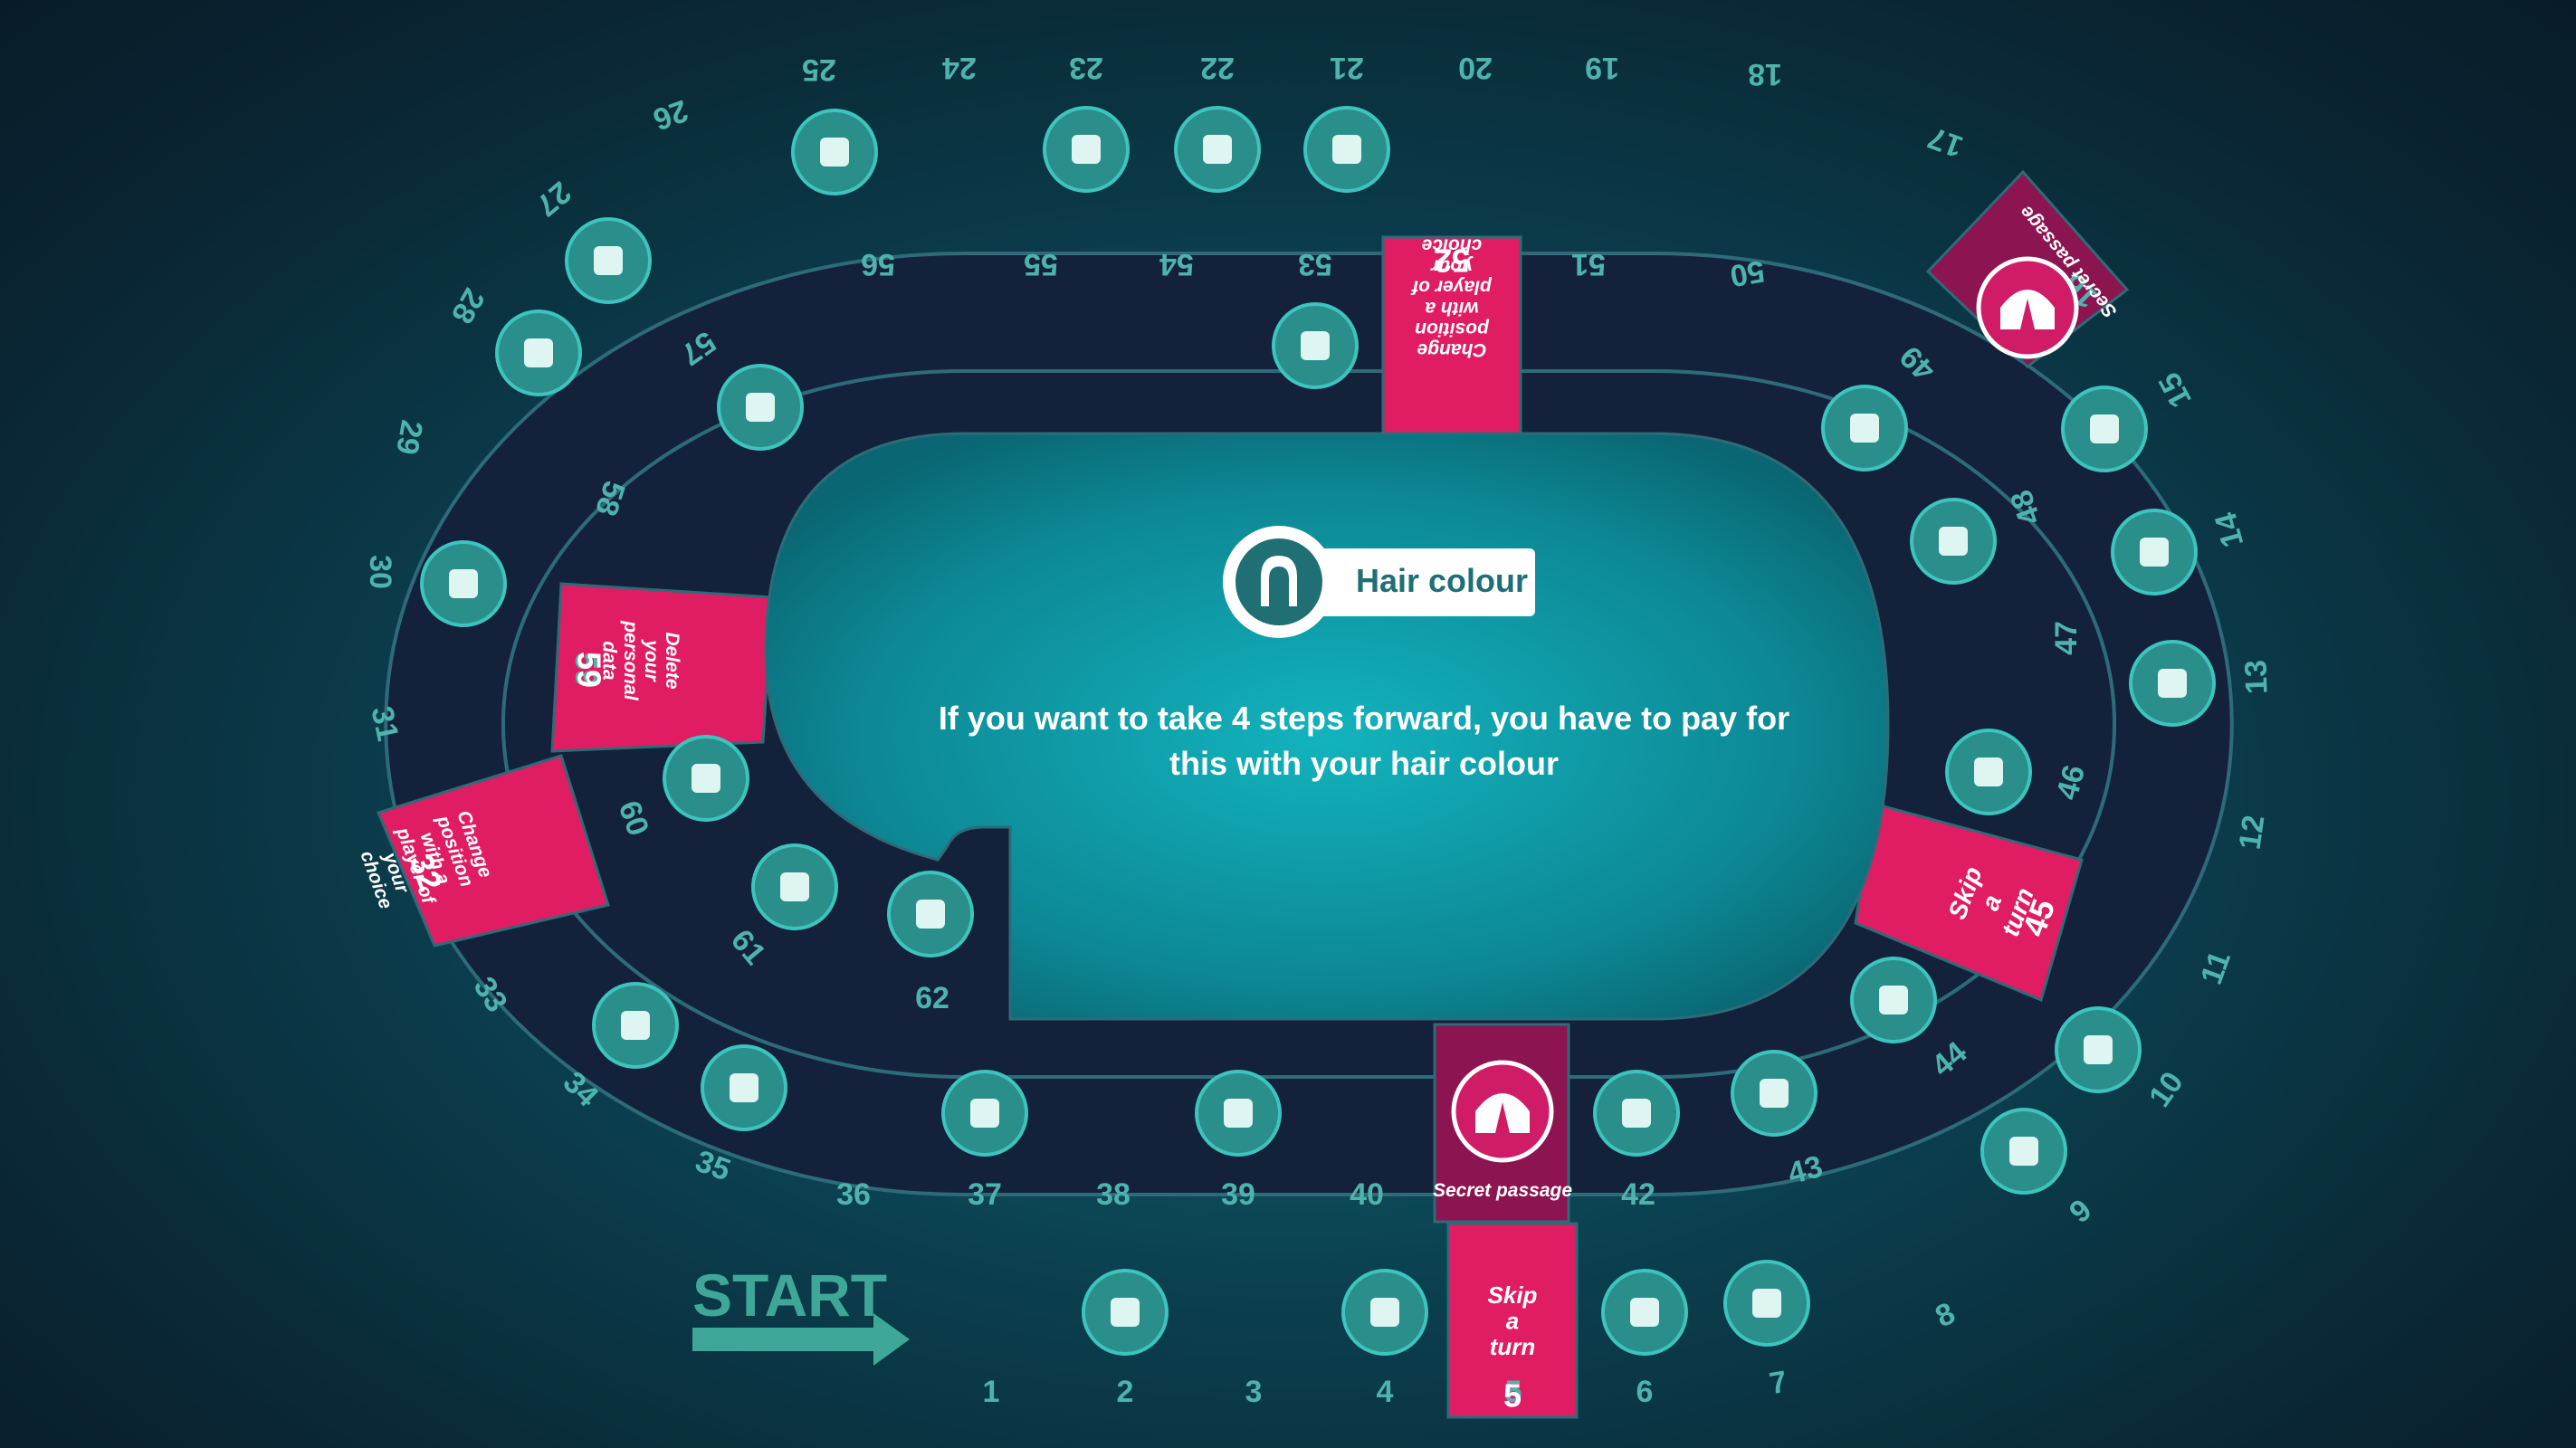 The image size is (2576, 1448). I want to click on square-number: 62, so click(932, 998).